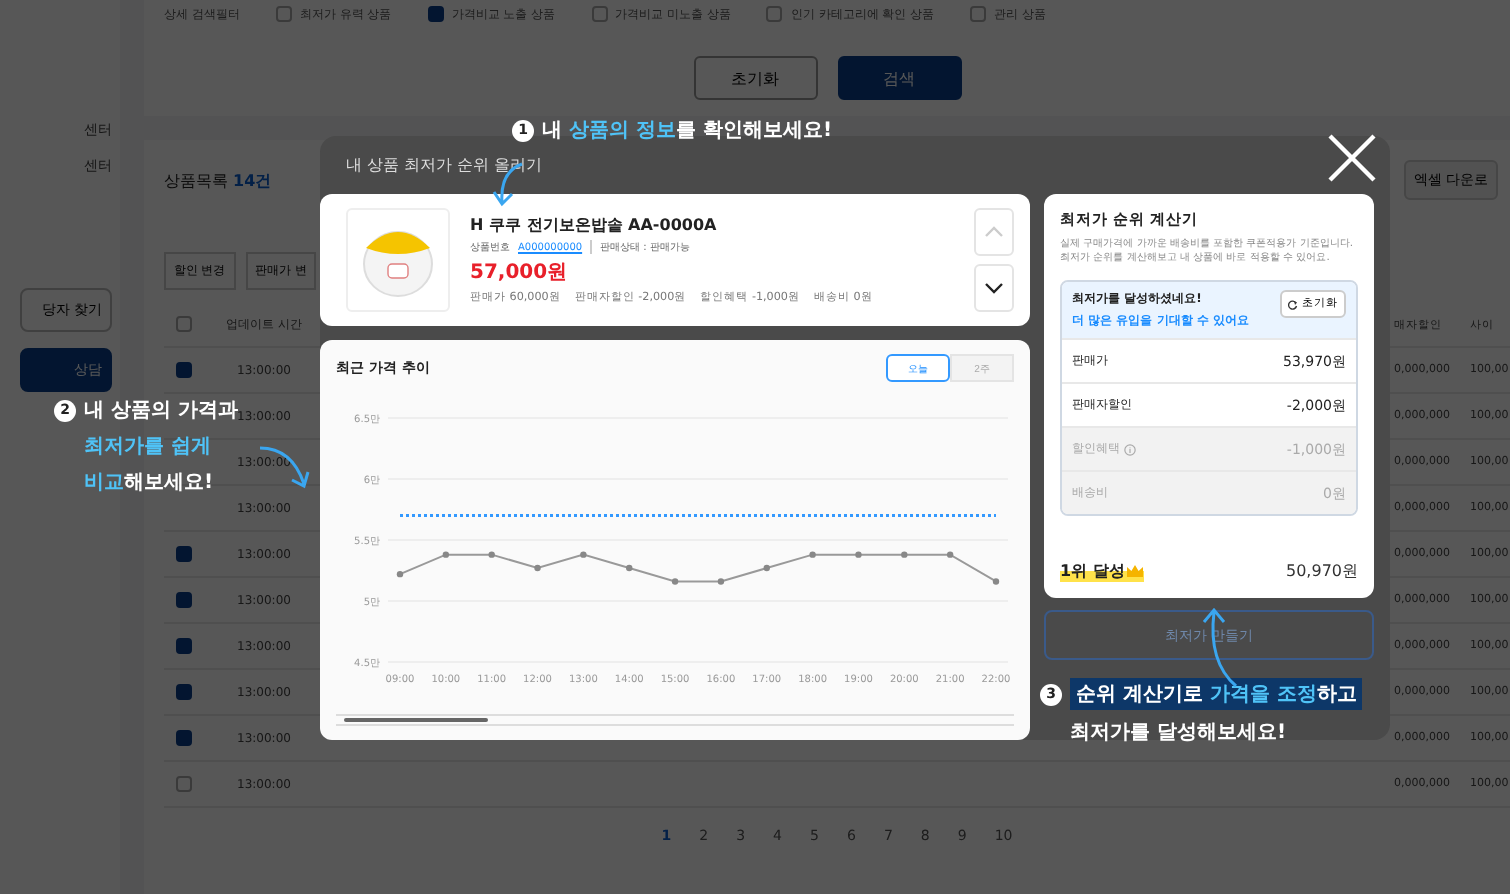 This screenshot has width=1510, height=894. What do you see at coordinates (444, 166) in the screenshot?
I see `modal-title: 내 상품 최저가 순위 올리기` at bounding box center [444, 166].